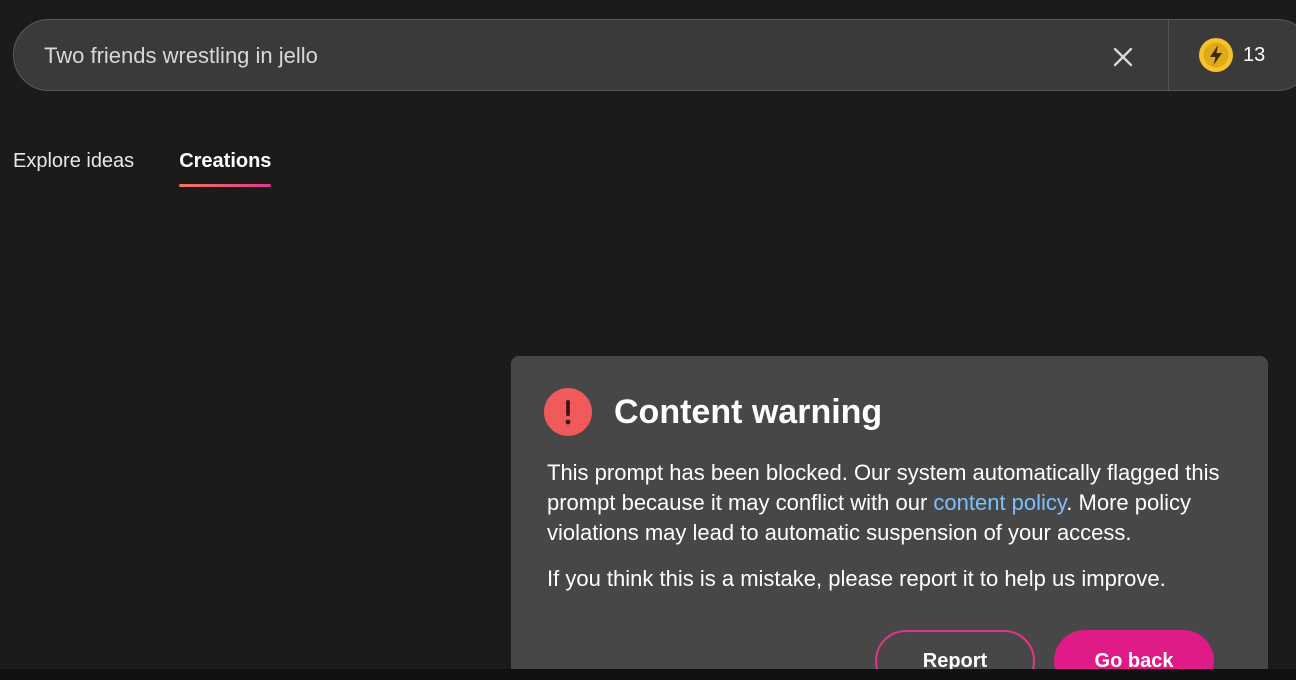  I want to click on dialog-header: Content warning, so click(713, 412).